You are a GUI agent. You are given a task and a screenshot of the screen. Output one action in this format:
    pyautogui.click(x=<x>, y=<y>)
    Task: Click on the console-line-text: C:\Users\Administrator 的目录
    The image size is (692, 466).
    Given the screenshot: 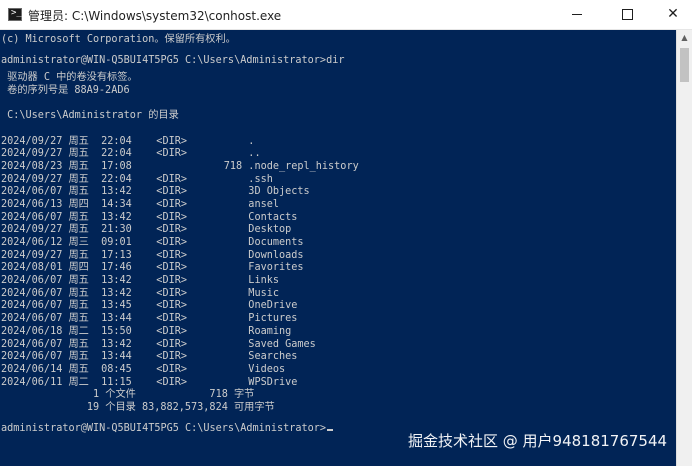 What is the action you would take?
    pyautogui.click(x=90, y=116)
    